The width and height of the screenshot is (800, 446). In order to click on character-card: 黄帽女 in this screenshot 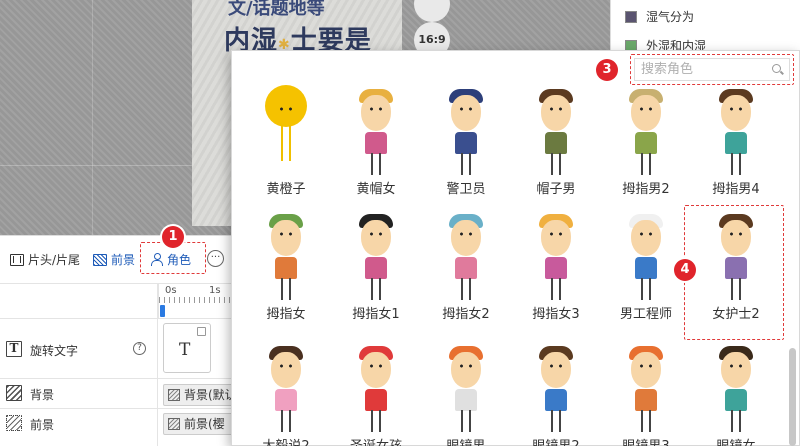, I will do `click(376, 145)`.